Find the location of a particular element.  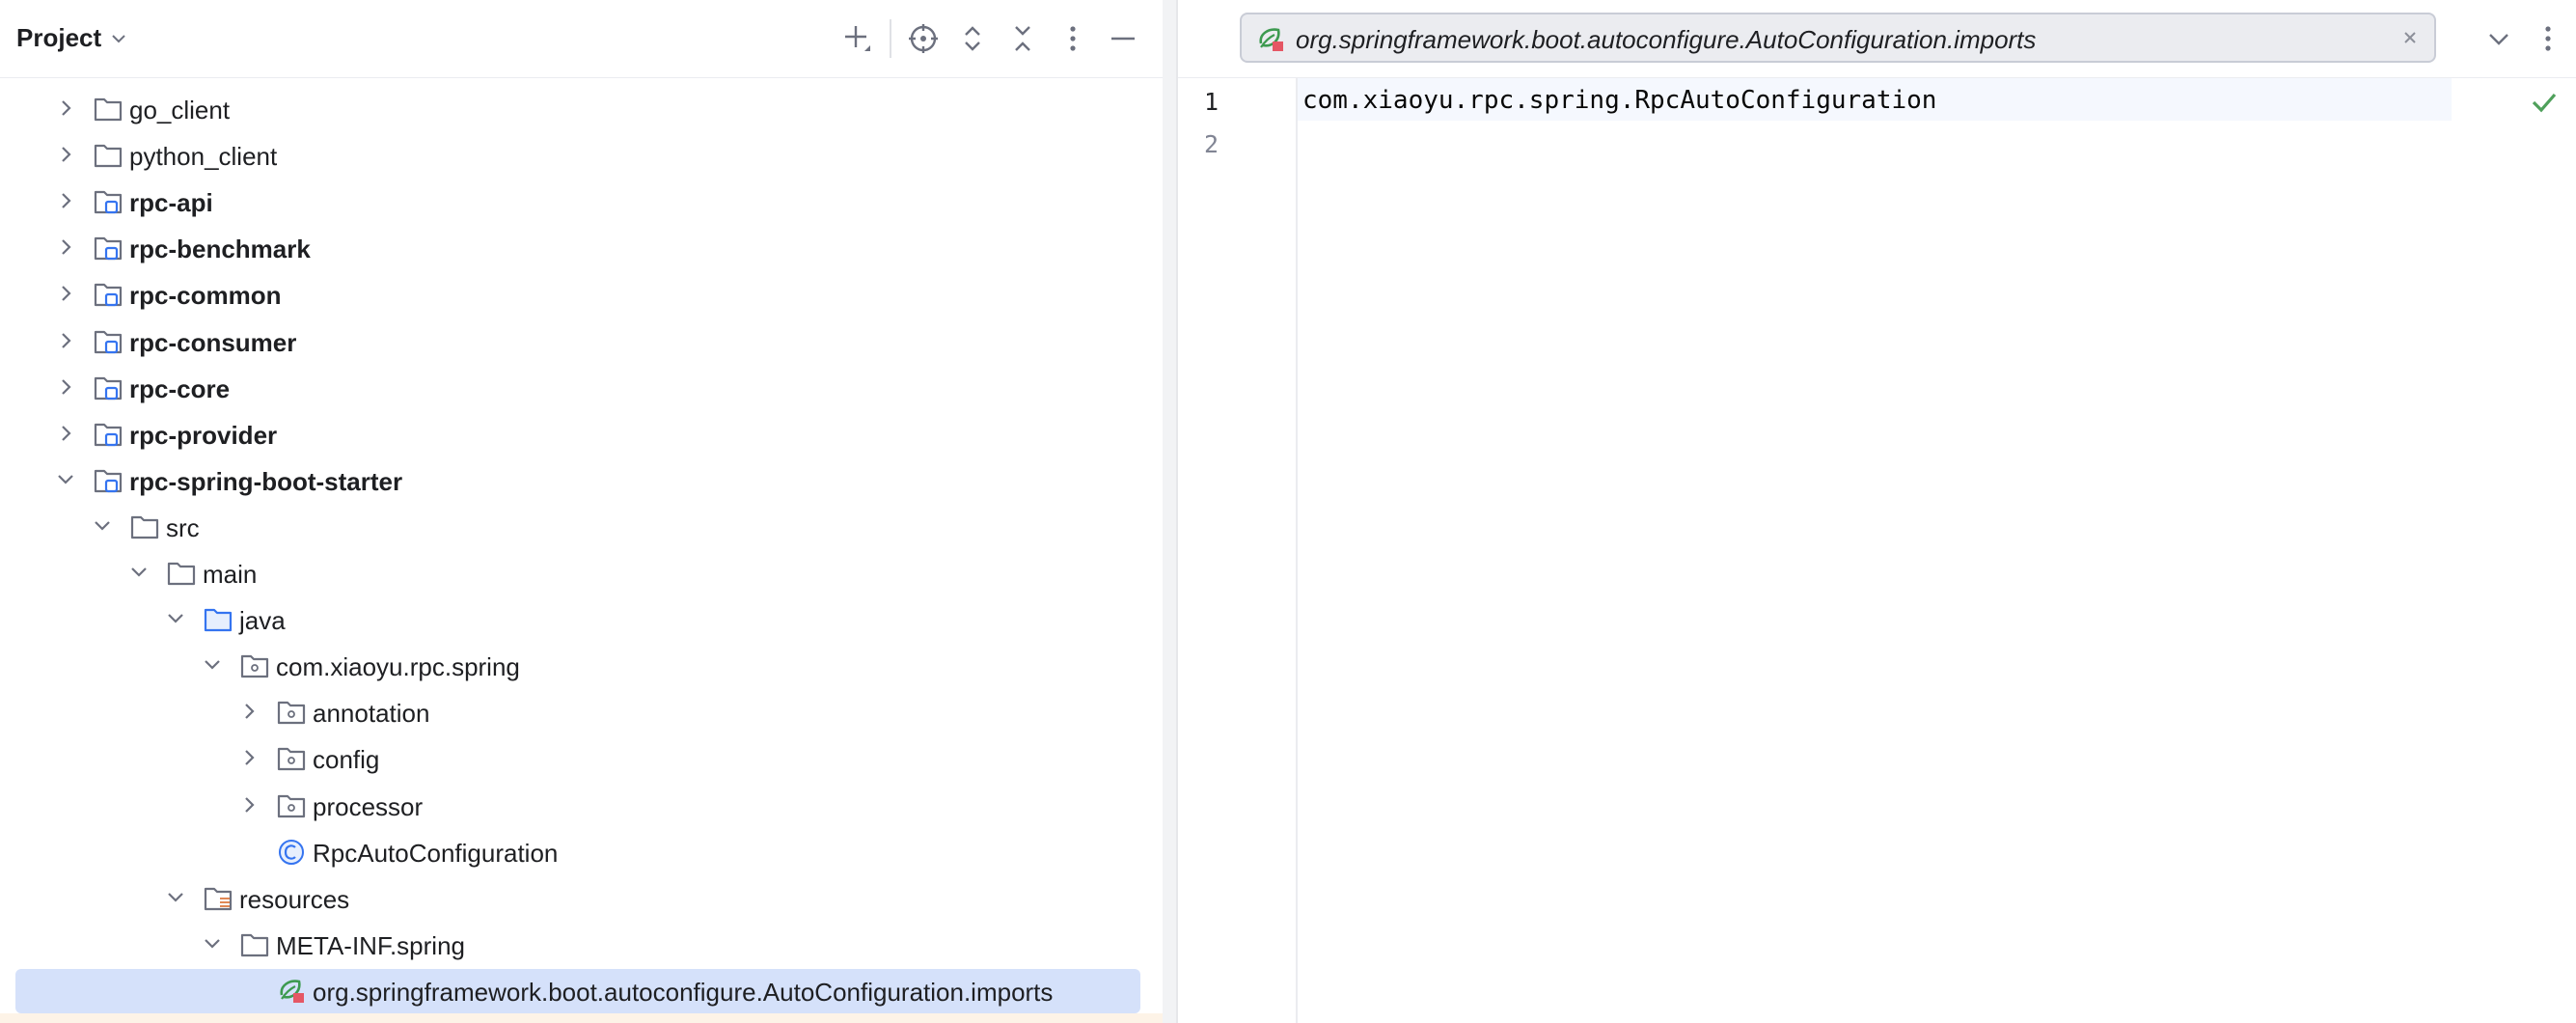

tree-row: rpc-benchmark is located at coordinates (581, 247).